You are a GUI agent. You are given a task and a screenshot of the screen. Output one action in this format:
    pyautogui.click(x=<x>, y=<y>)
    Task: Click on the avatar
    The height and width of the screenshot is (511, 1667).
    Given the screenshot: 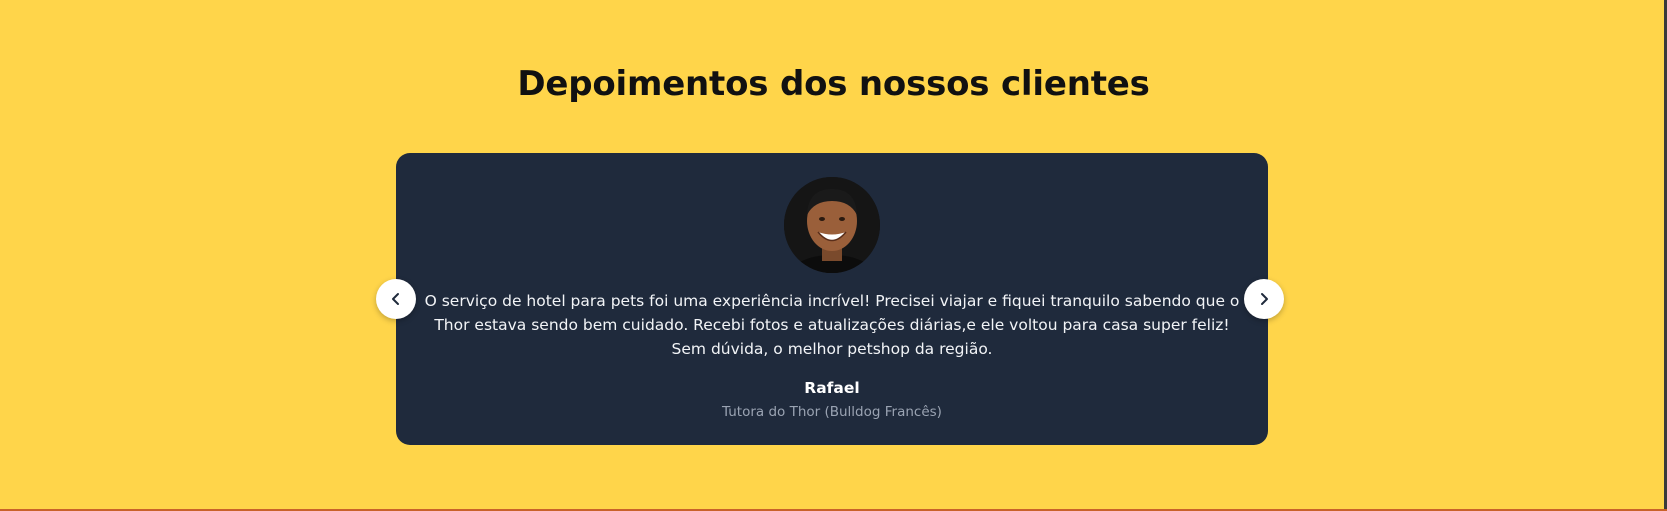 What is the action you would take?
    pyautogui.click(x=832, y=225)
    